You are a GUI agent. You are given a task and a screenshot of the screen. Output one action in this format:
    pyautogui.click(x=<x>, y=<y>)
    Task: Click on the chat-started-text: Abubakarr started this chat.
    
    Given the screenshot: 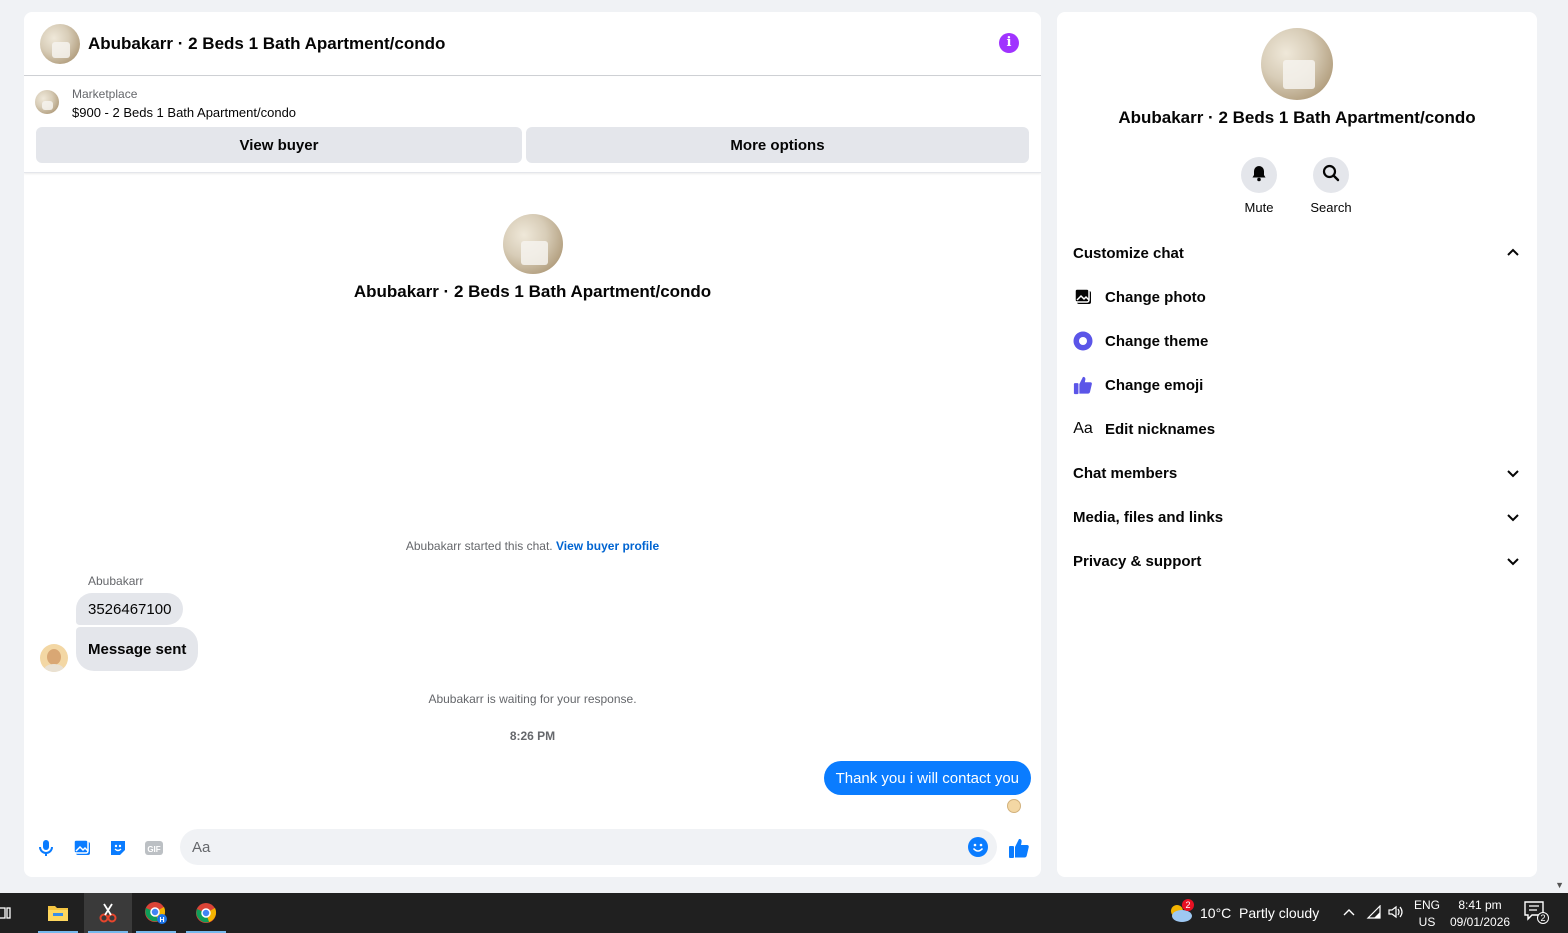 What is the action you would take?
    pyautogui.click(x=479, y=546)
    